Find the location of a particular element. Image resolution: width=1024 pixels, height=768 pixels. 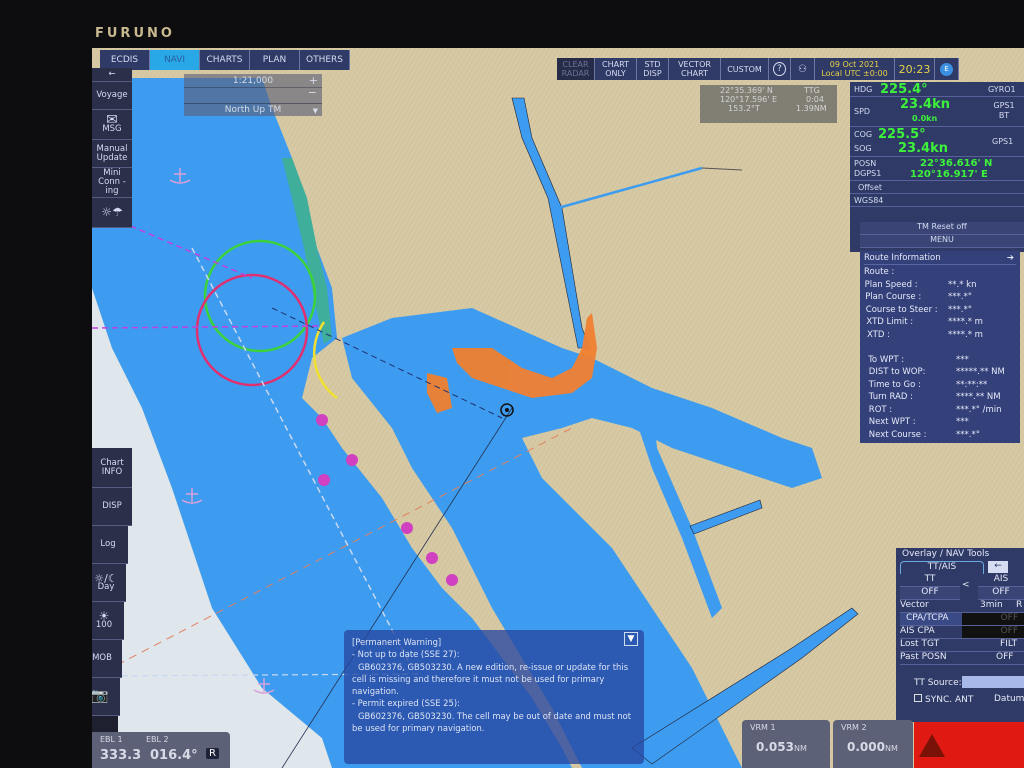

std-disp-button: STD DISP is located at coordinates (653, 69).